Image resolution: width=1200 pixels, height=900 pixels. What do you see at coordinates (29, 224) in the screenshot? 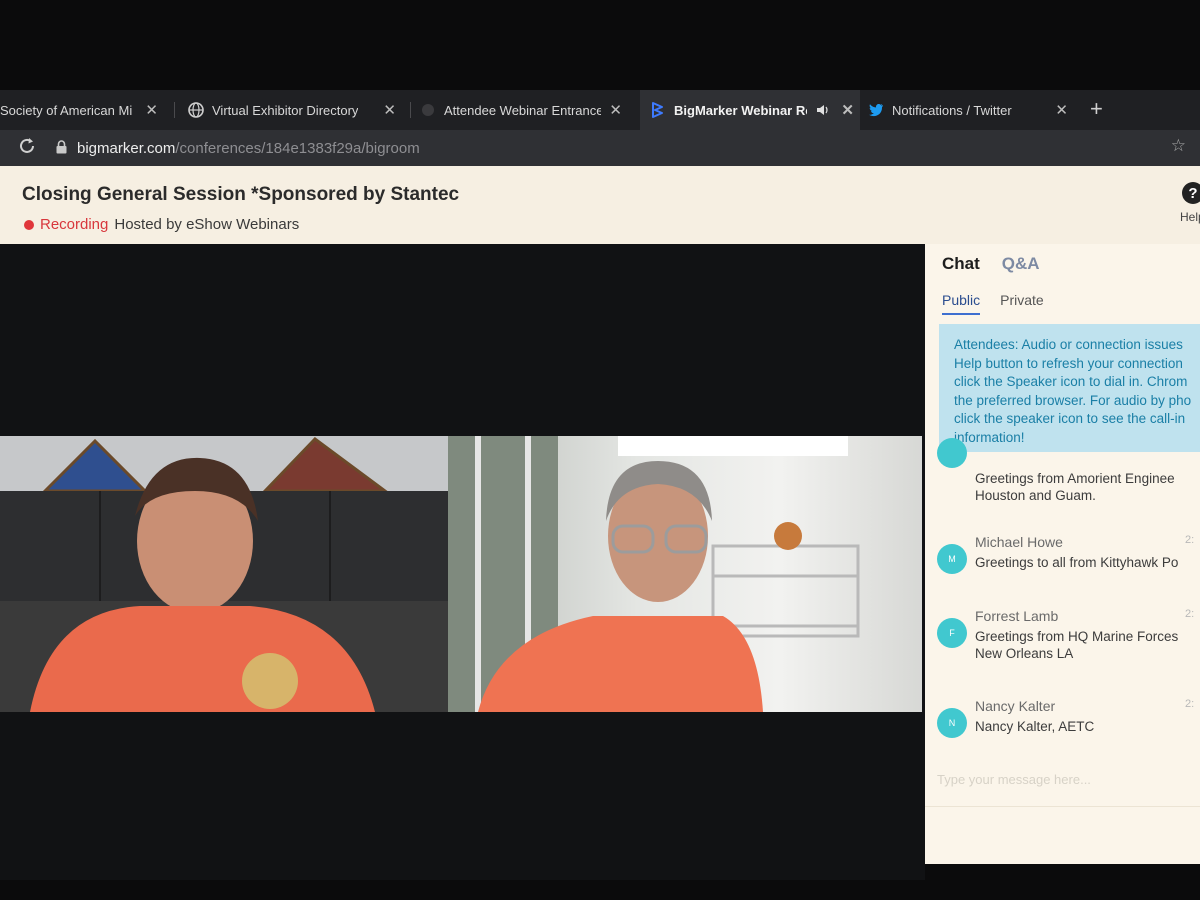
I see `recording-dot-icon` at bounding box center [29, 224].